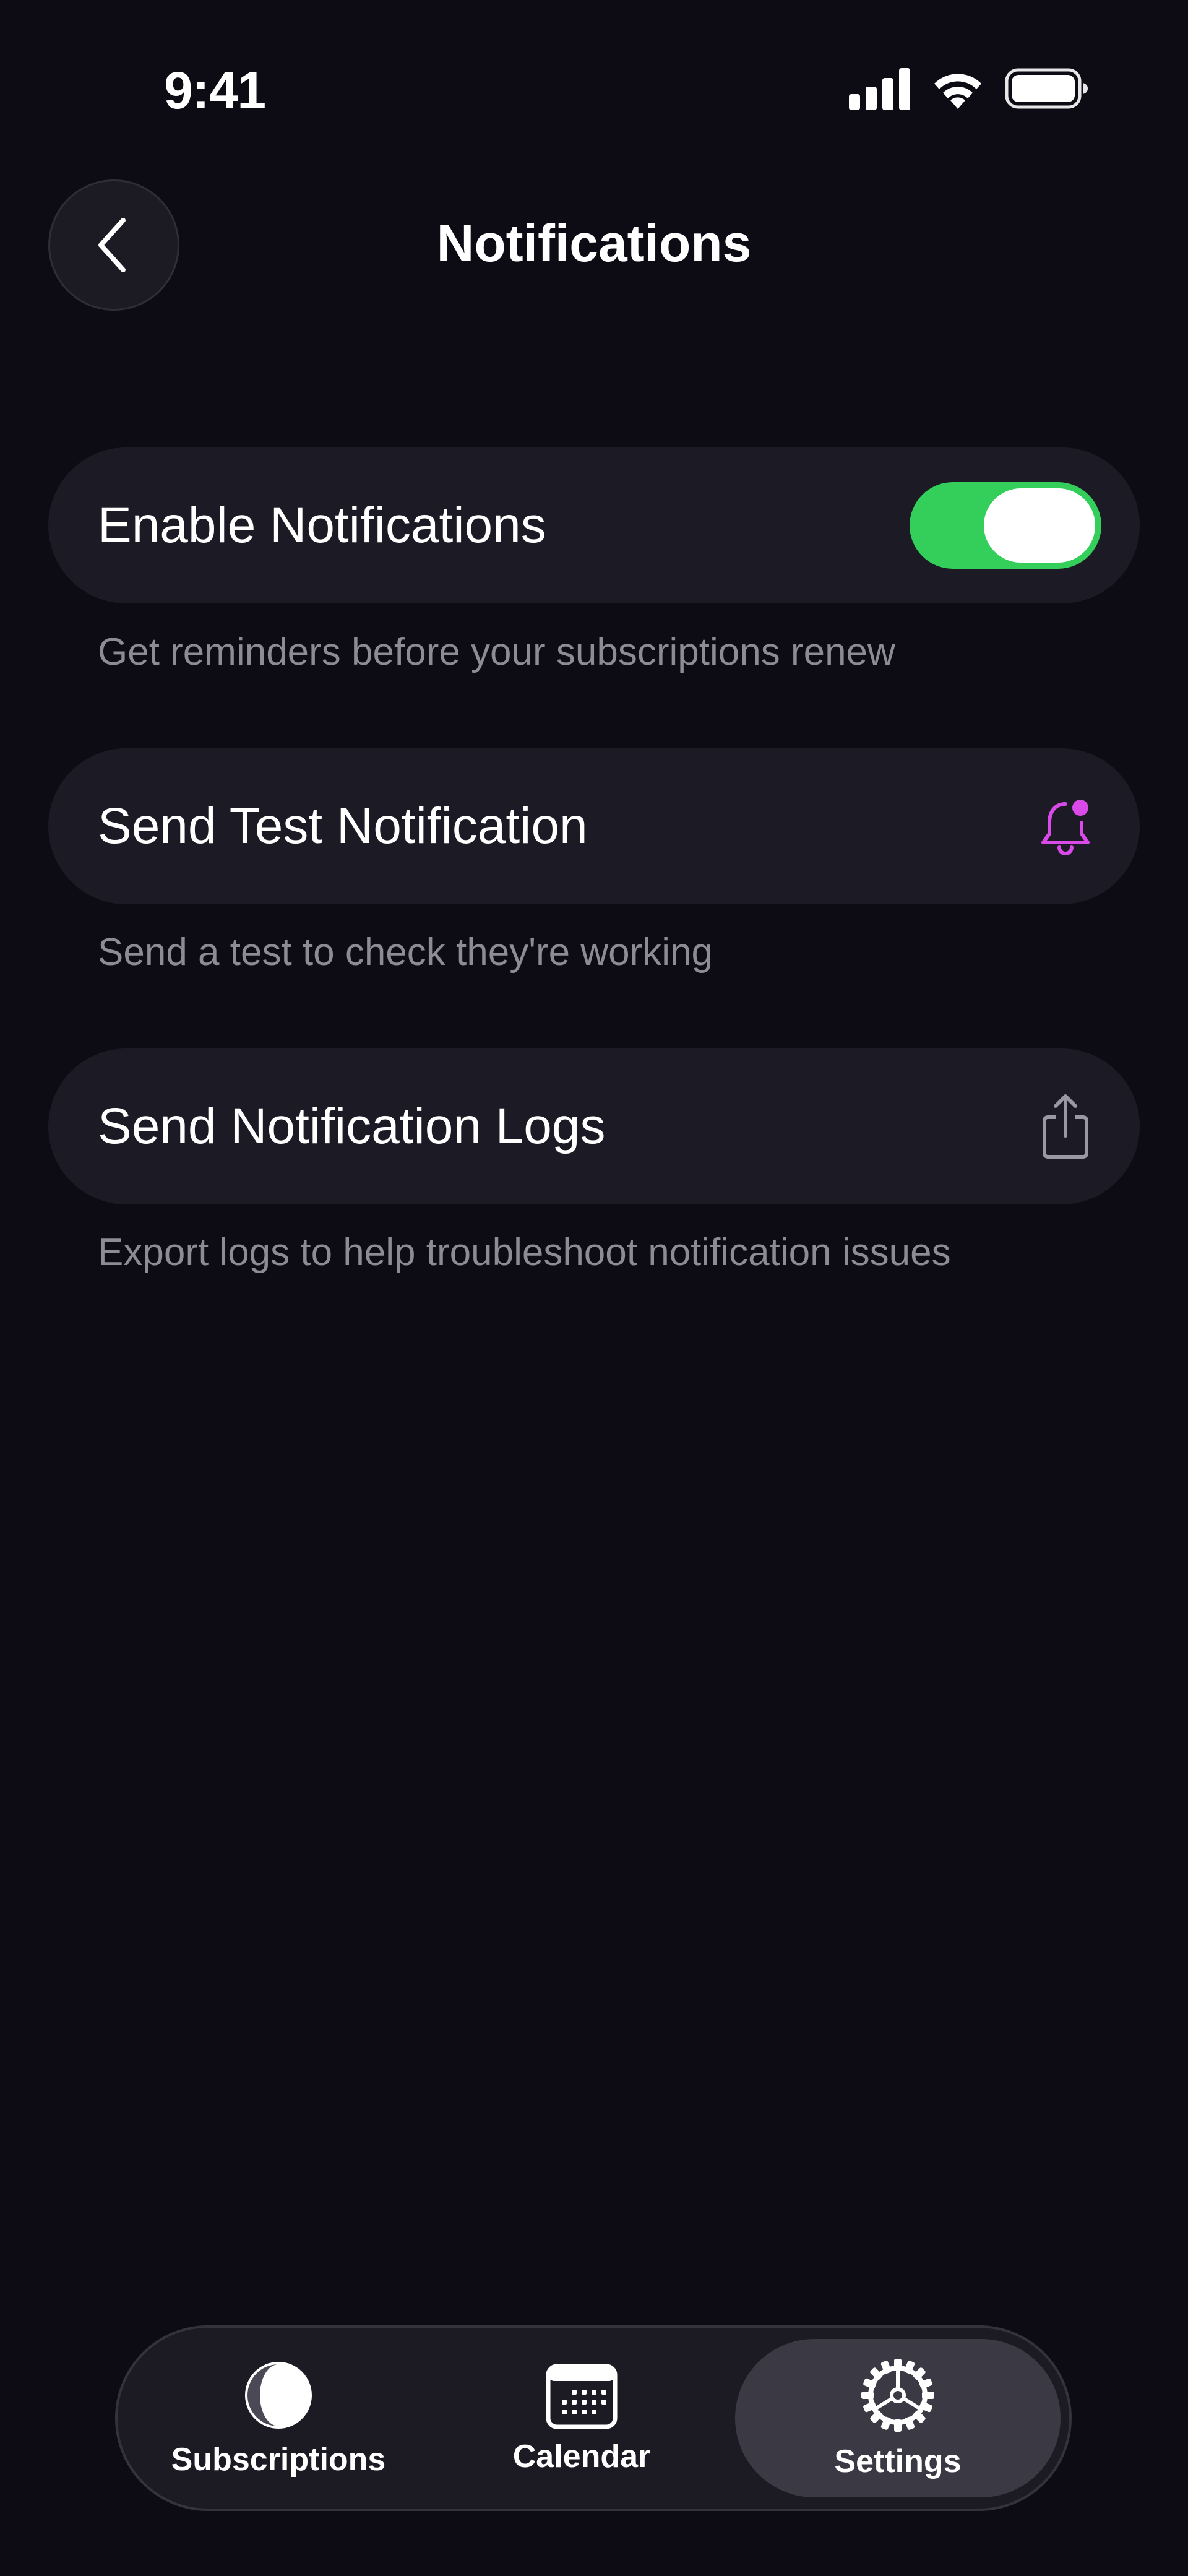 The width and height of the screenshot is (1188, 2576). I want to click on page-title: Notifications, so click(594, 243).